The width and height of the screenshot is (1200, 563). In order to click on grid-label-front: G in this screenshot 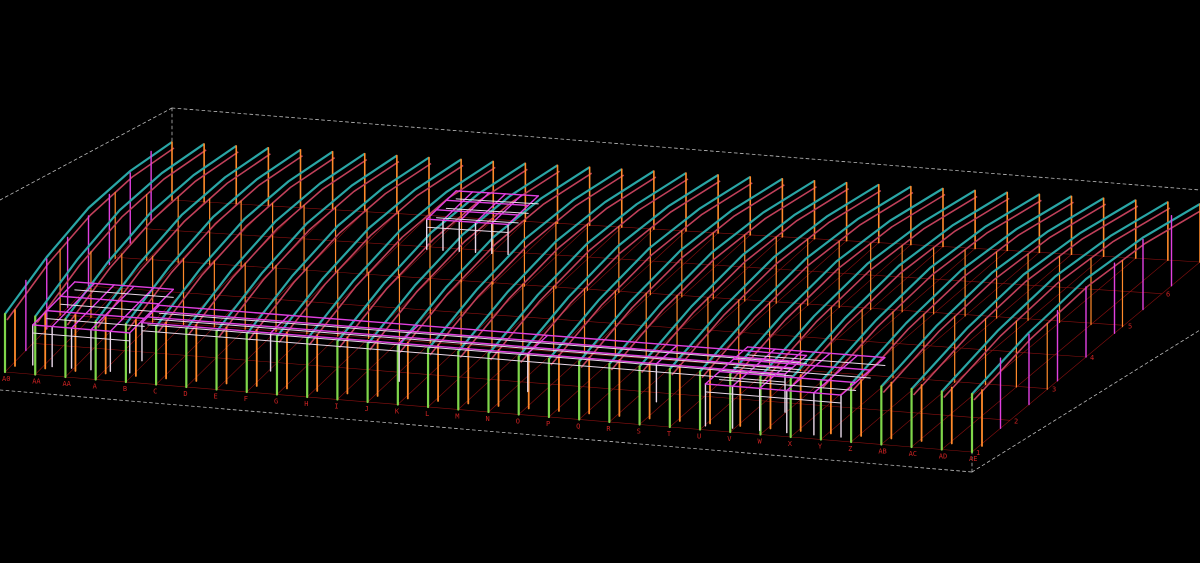, I will do `click(276, 402)`.